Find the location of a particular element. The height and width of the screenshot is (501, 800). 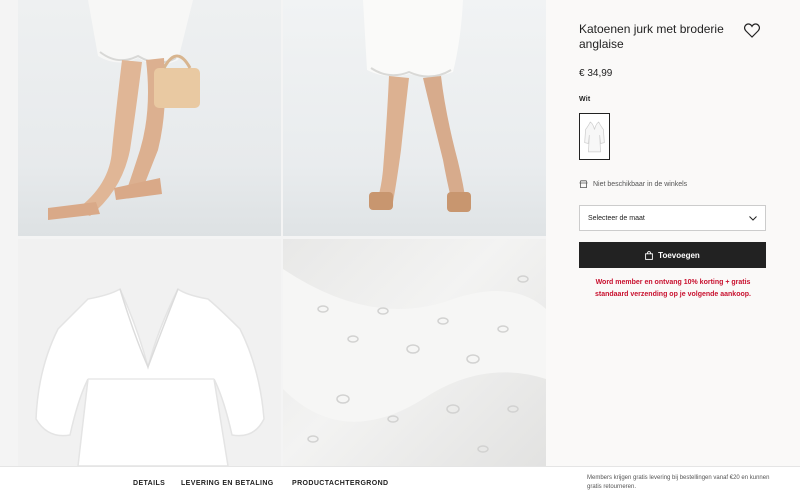

bag-icon is located at coordinates (649, 255).